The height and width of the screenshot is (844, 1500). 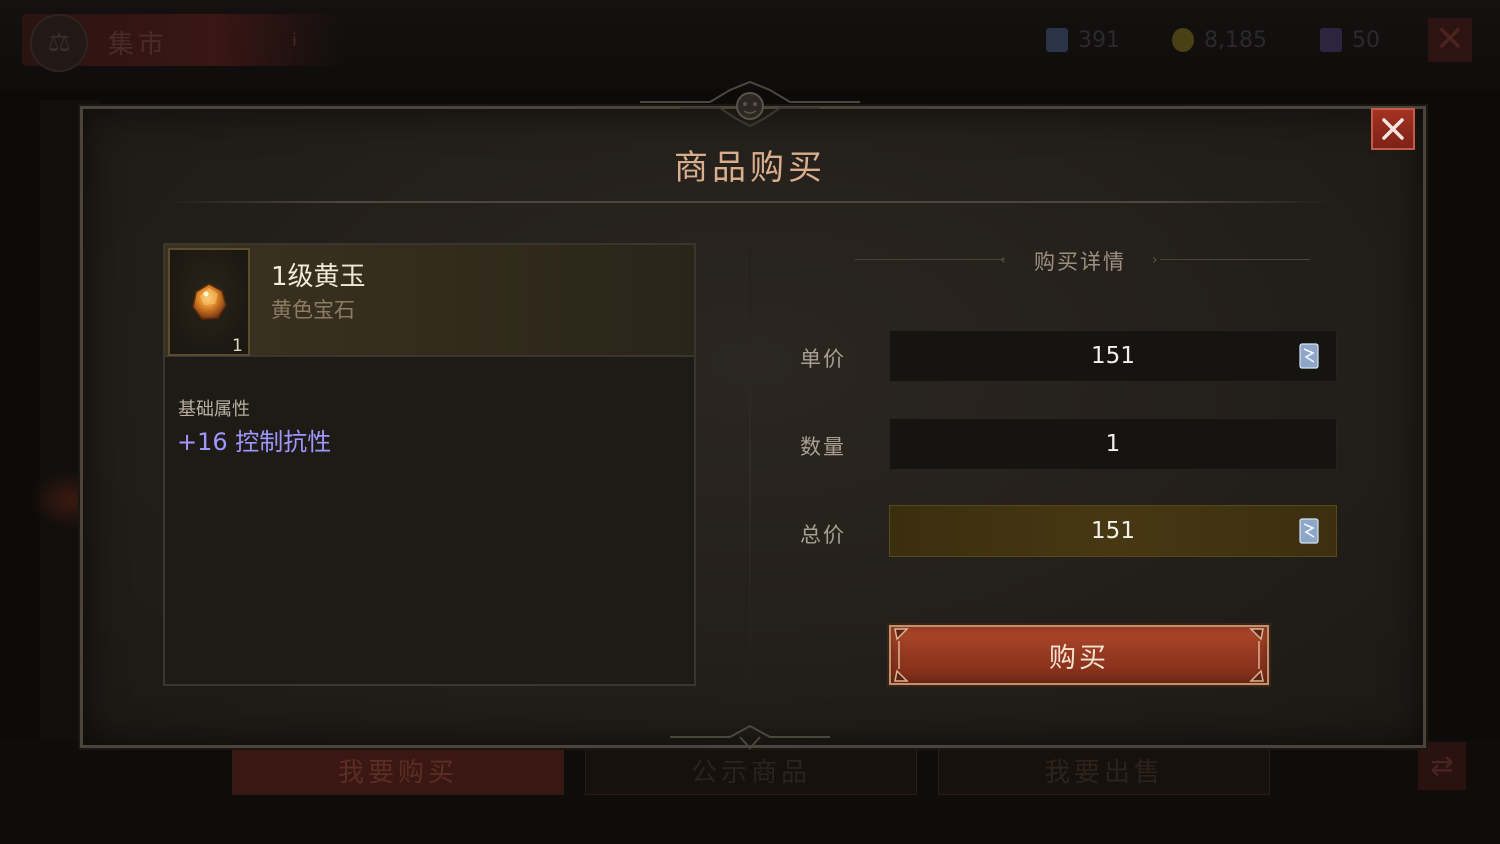 I want to click on item-type: 黄色宝石, so click(x=313, y=310).